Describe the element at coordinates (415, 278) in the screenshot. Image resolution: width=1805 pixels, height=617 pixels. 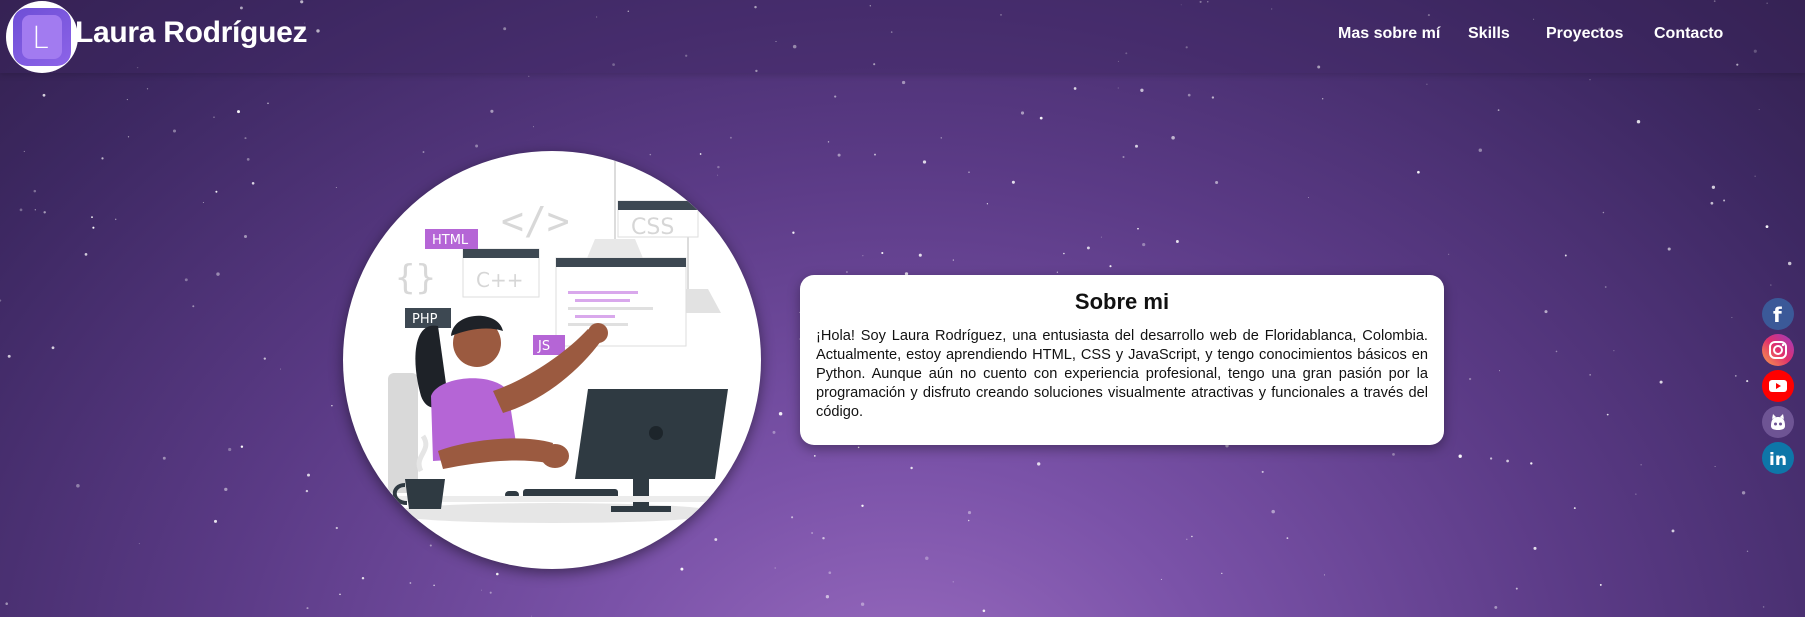
I see `braces-symbol: {}` at that location.